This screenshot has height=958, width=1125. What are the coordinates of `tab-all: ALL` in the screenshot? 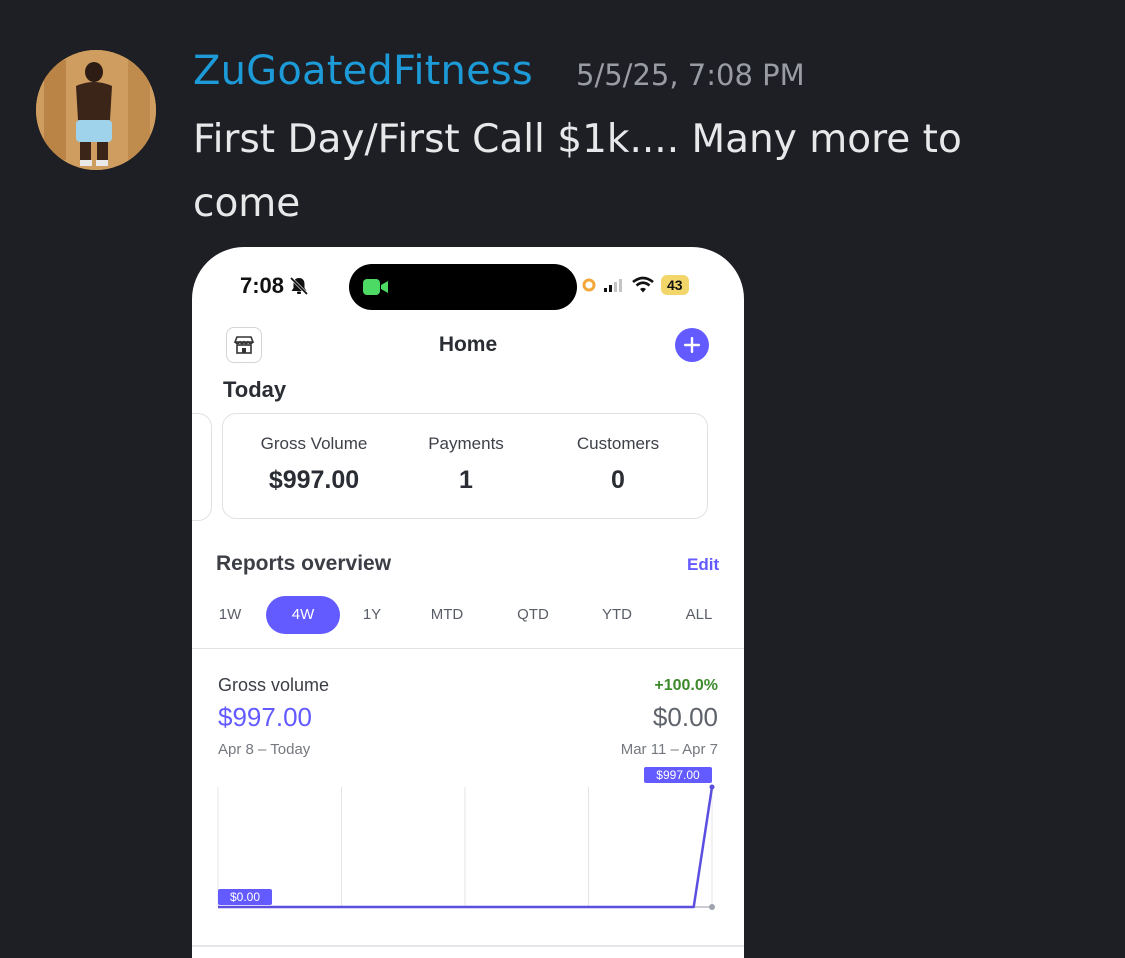 It's located at (699, 615).